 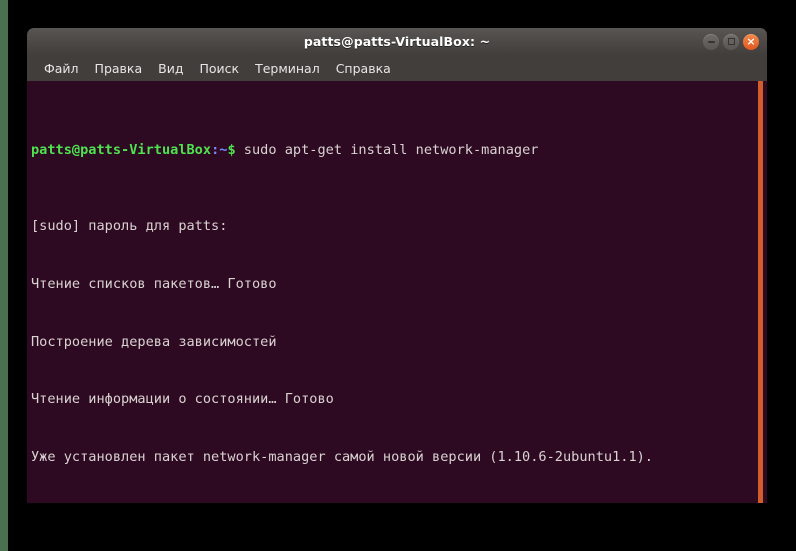 I want to click on terminal-line: [sudo] пароль для patts:, so click(x=129, y=226).